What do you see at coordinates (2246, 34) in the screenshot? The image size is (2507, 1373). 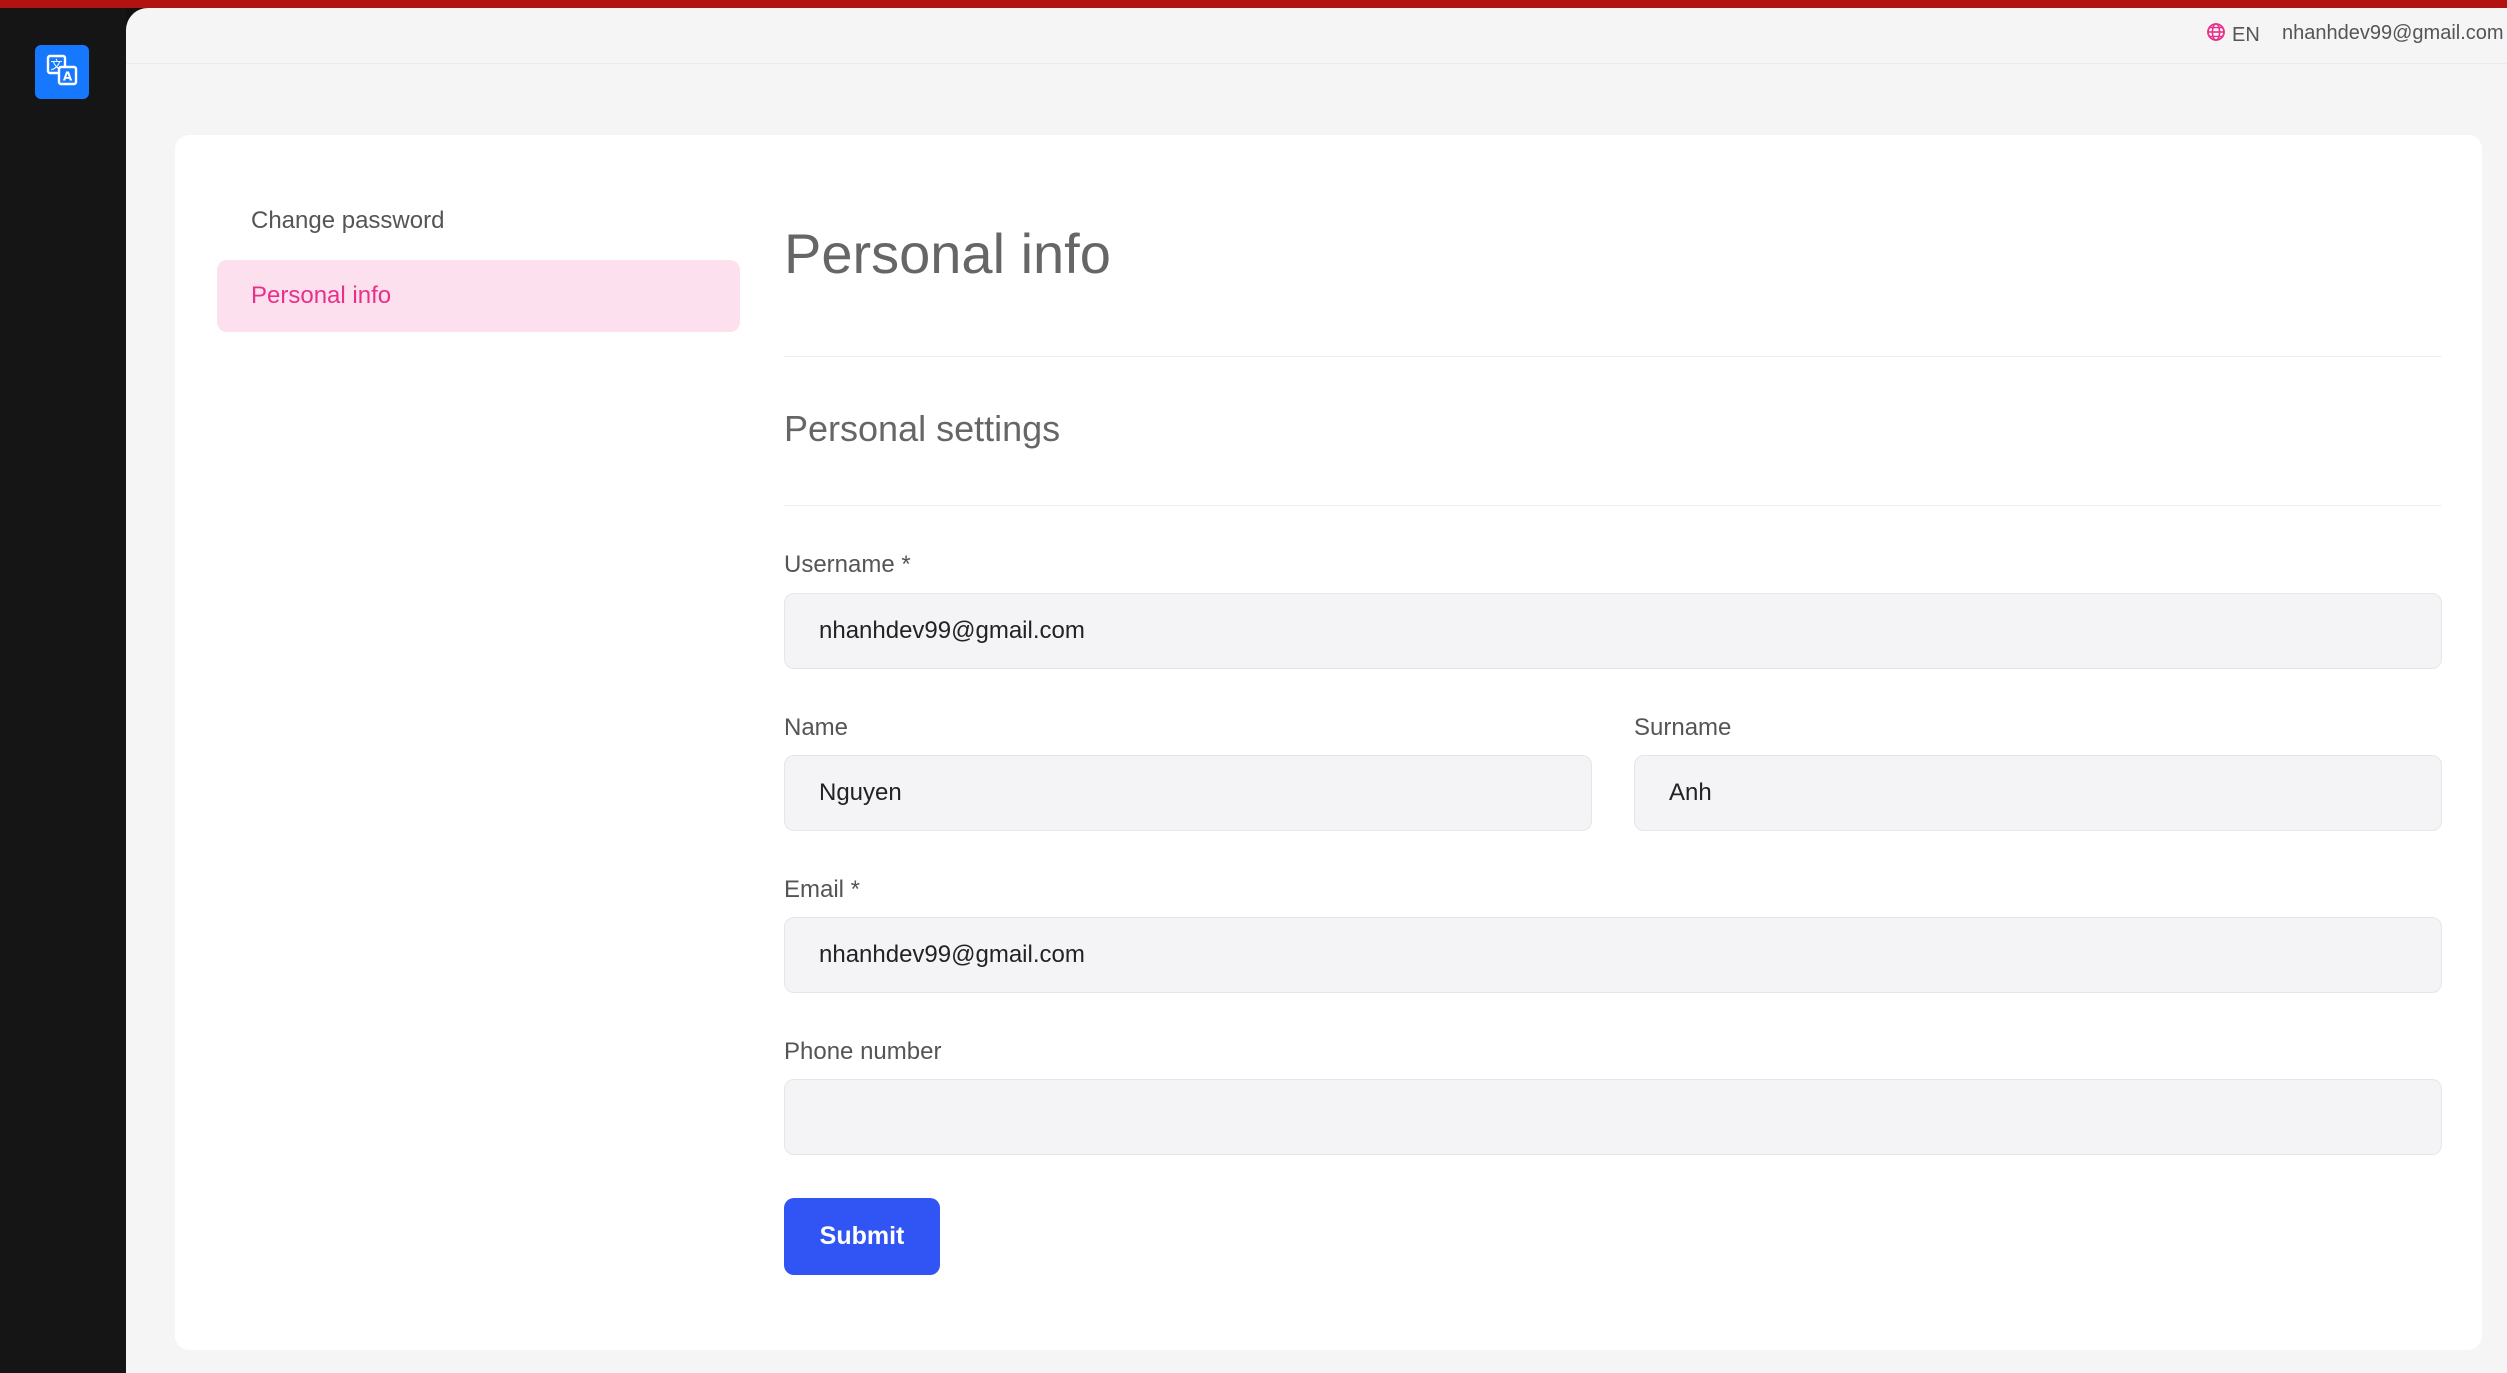 I see `language-label: EN` at bounding box center [2246, 34].